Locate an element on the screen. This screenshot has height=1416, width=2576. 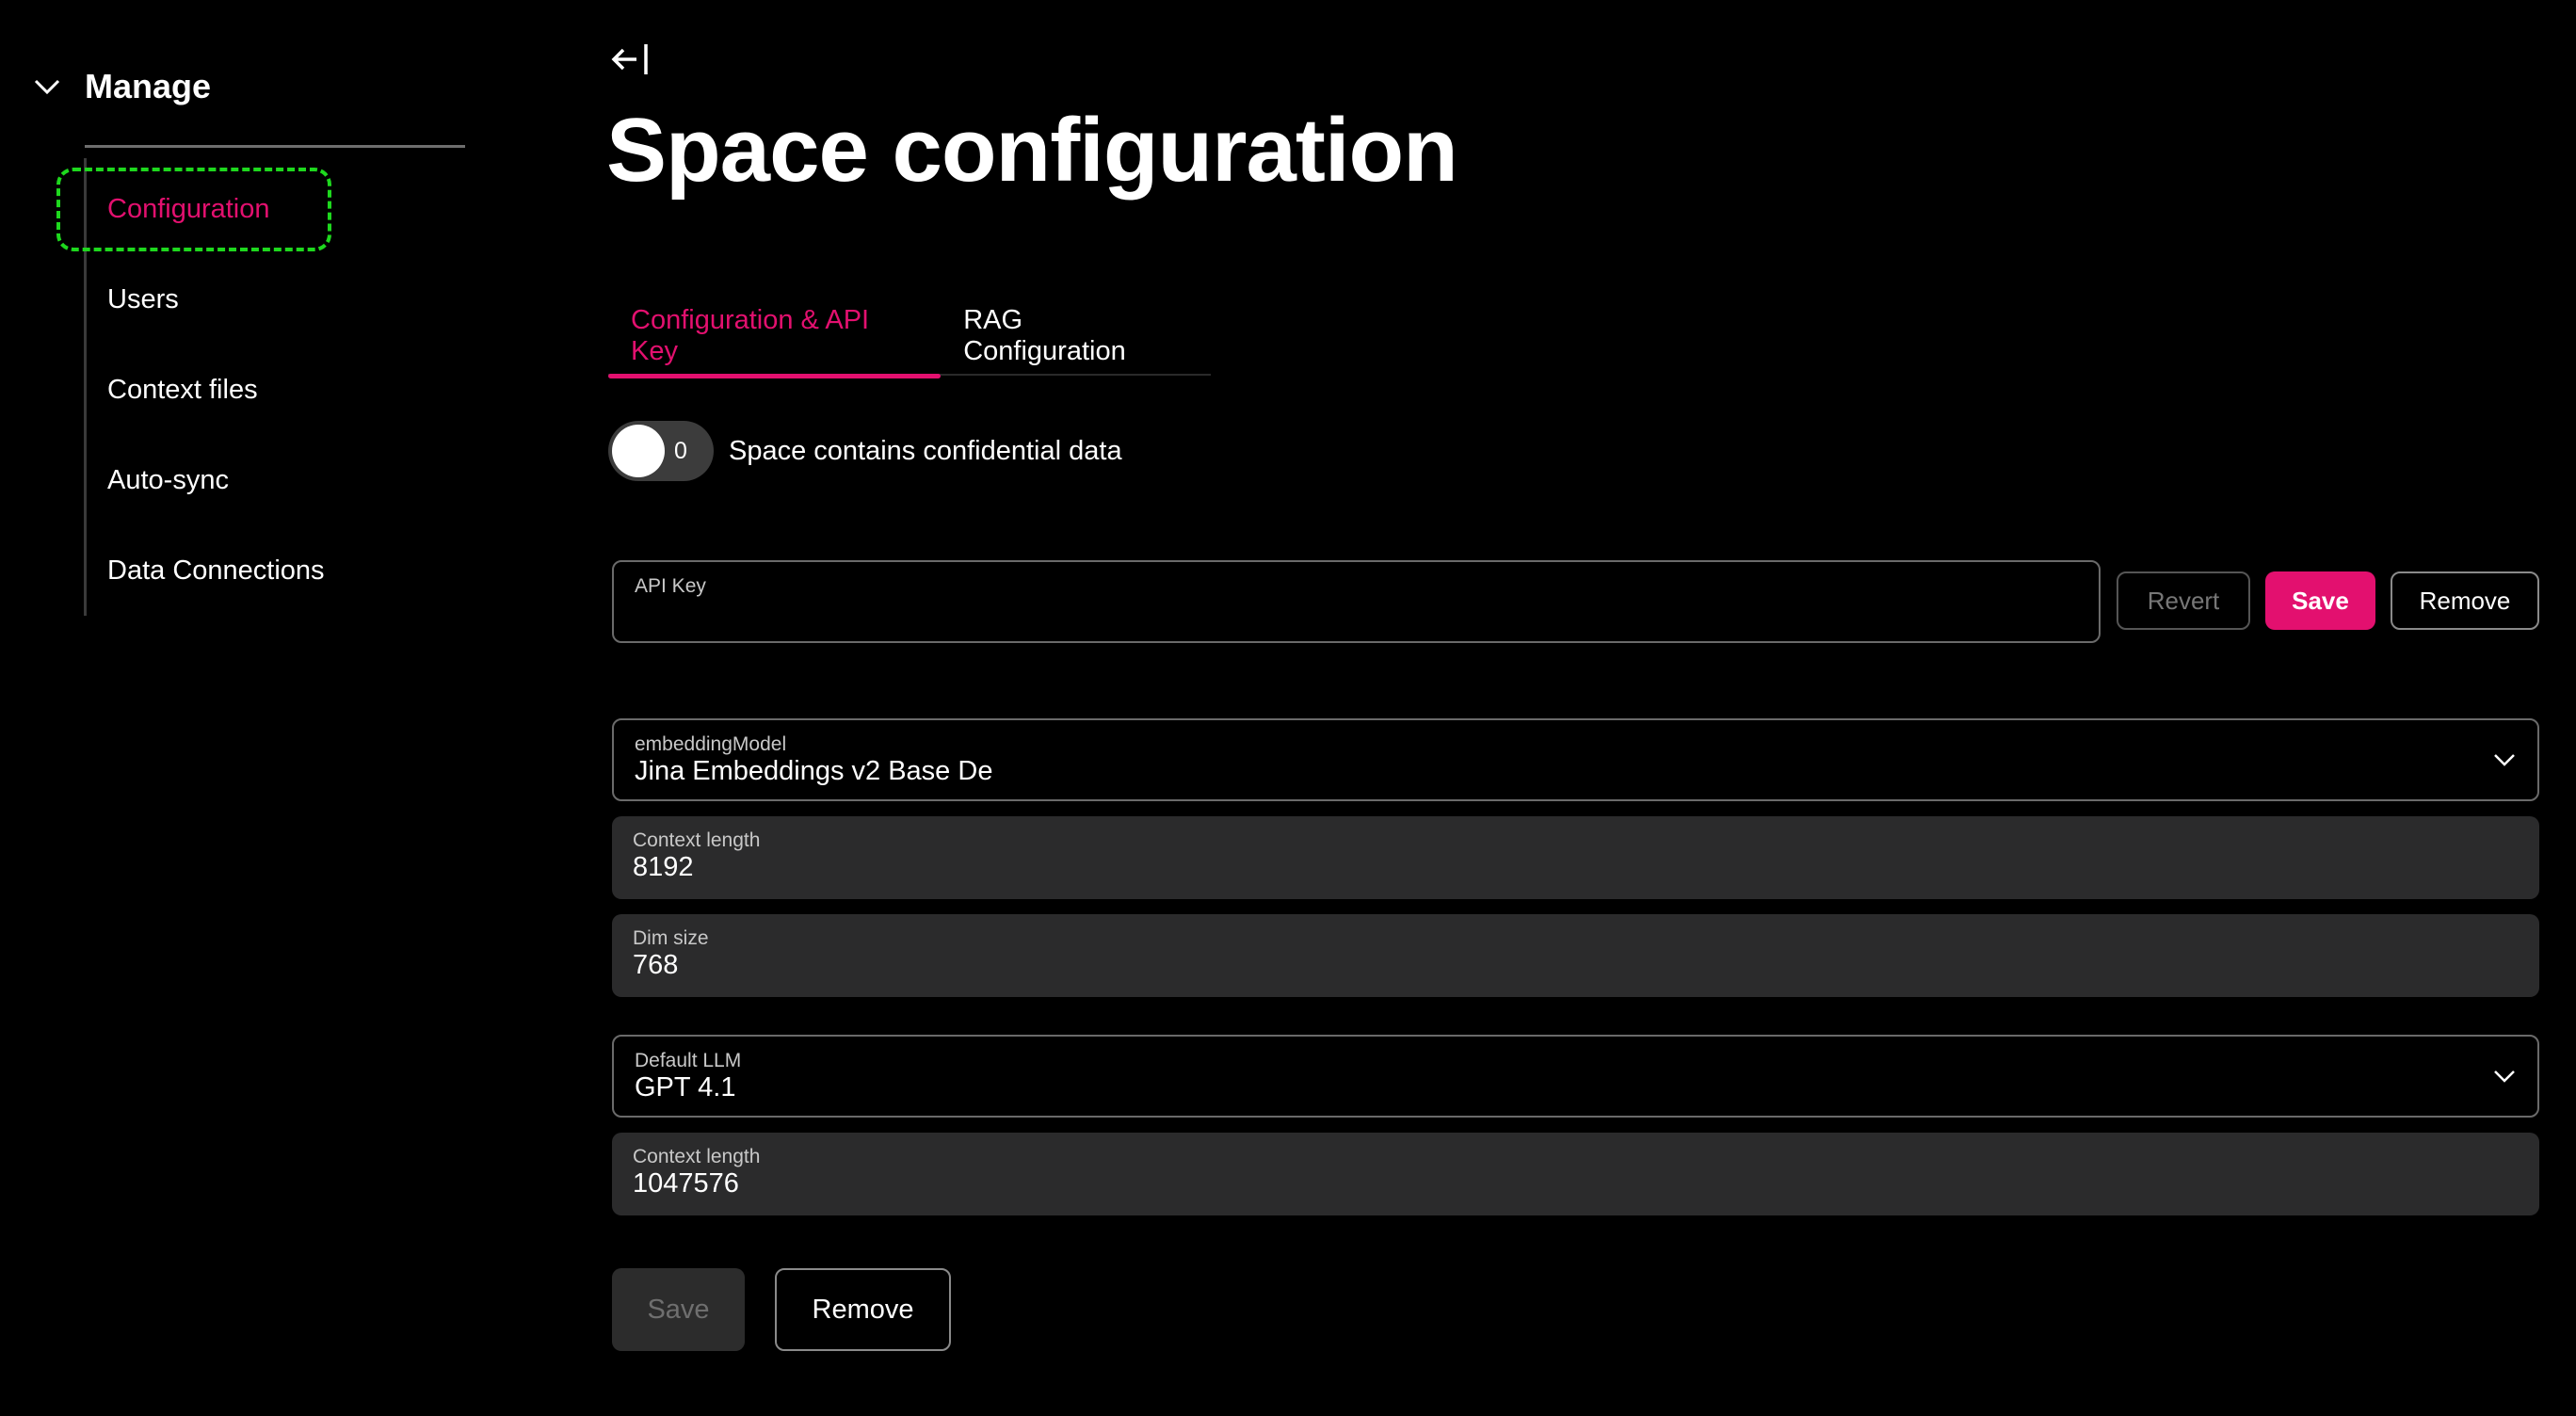
confidential-data-toggle: 0 is located at coordinates (661, 451).